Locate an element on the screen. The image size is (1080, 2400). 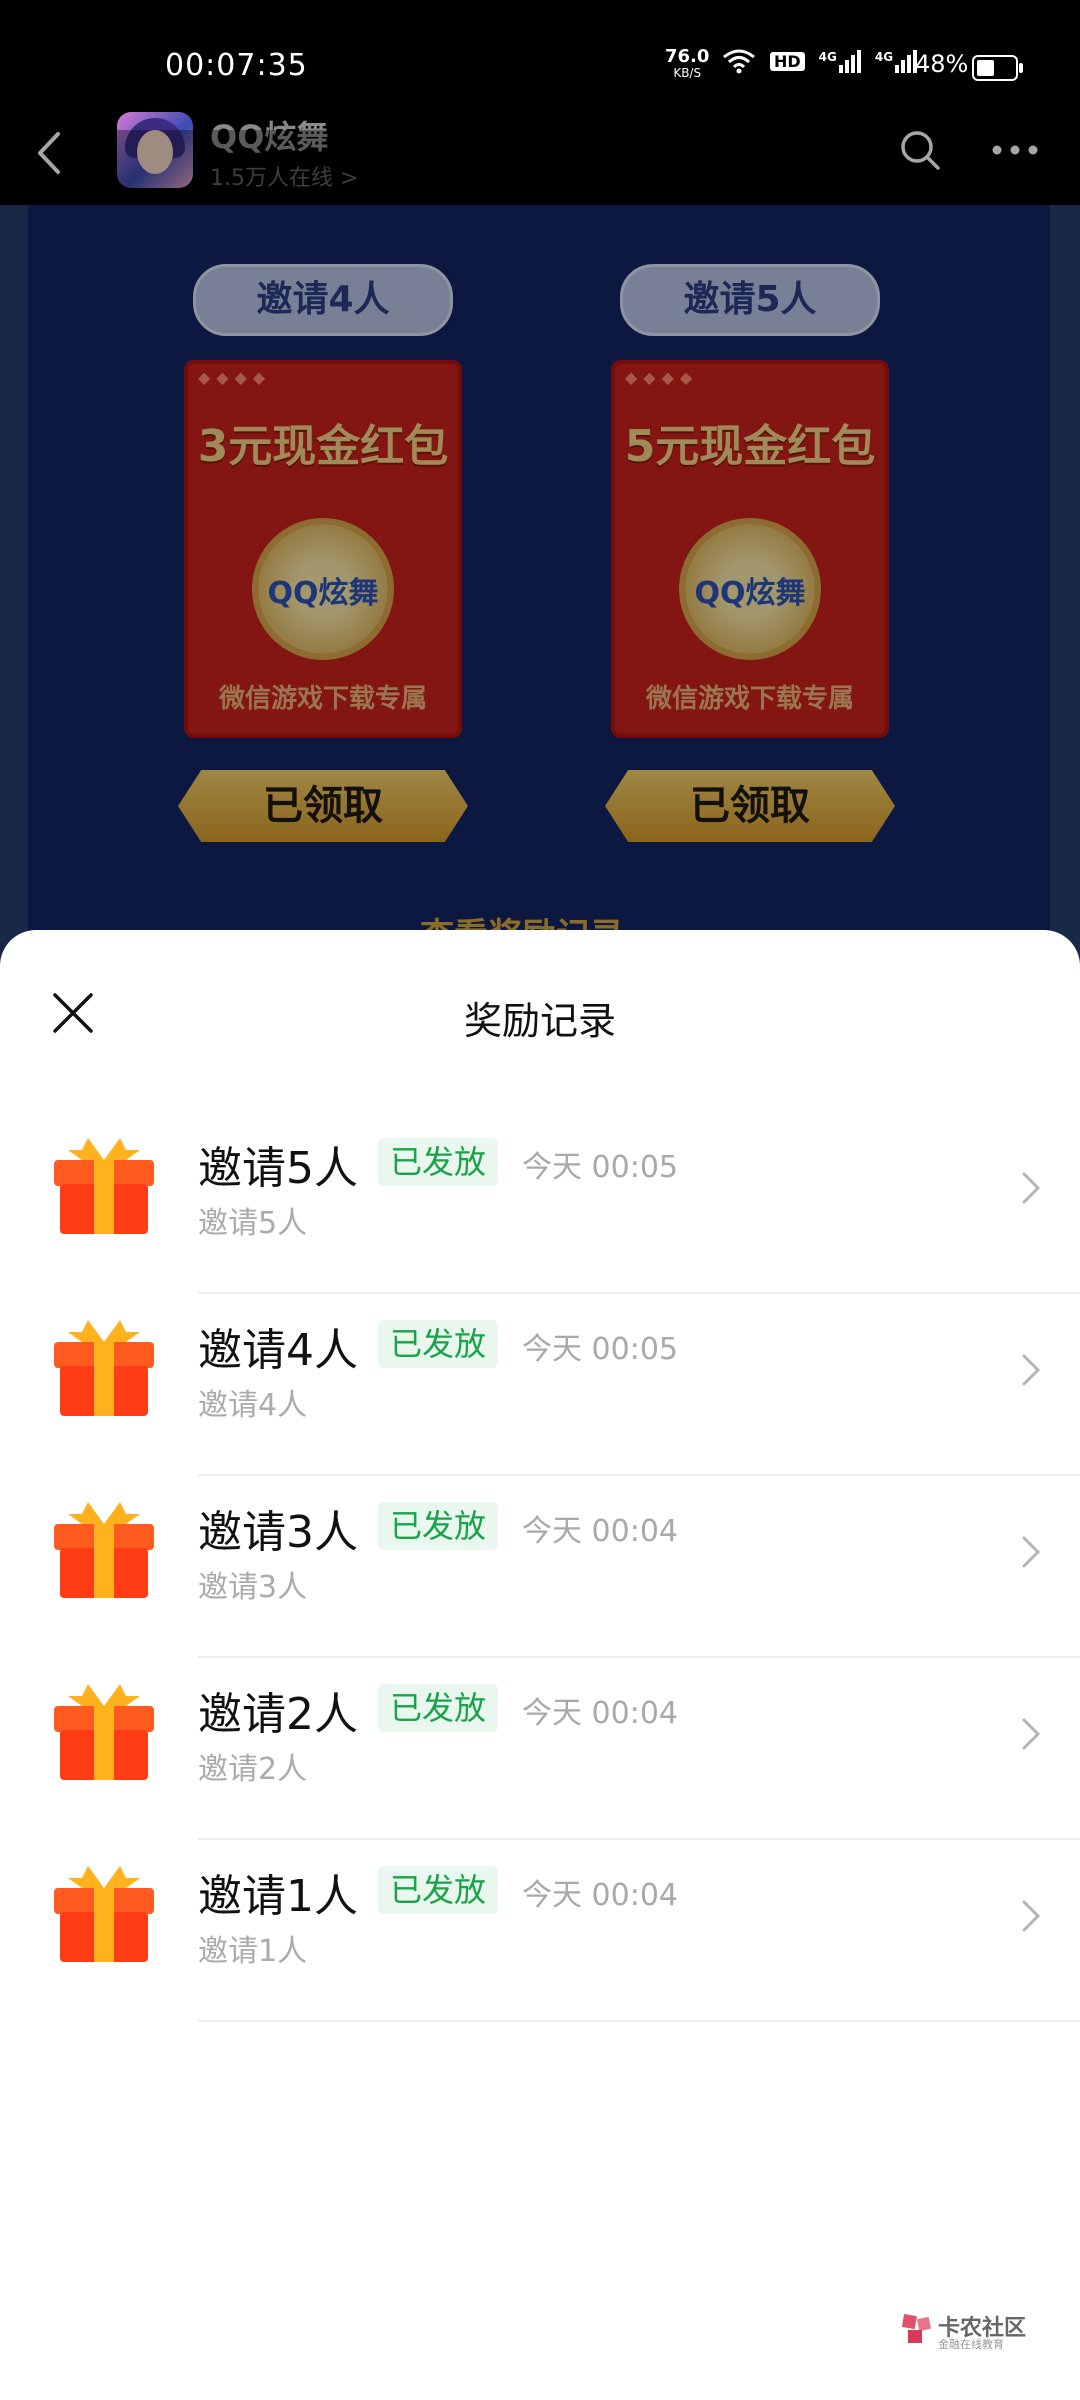
signal-label: 4G is located at coordinates (827, 56).